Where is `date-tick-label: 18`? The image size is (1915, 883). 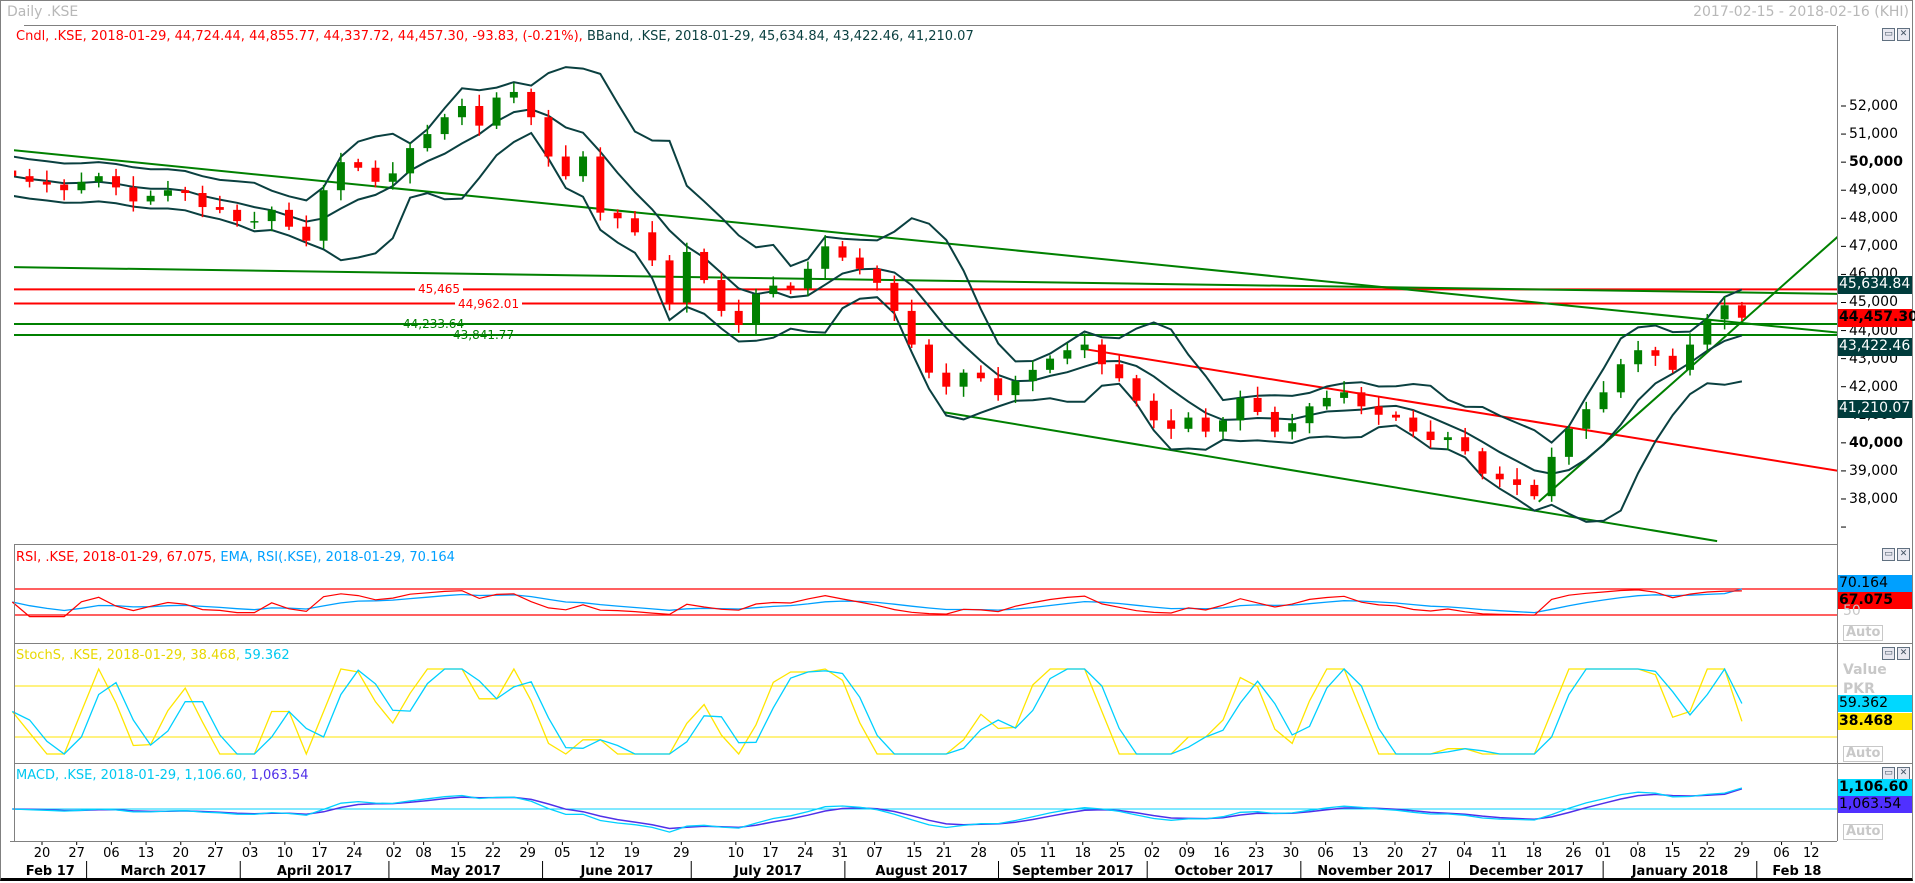 date-tick-label: 18 is located at coordinates (1534, 853).